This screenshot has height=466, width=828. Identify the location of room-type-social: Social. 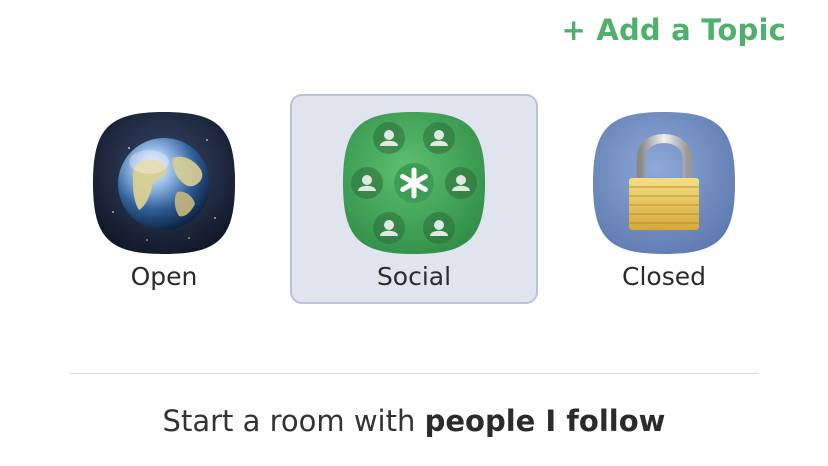
(414, 199).